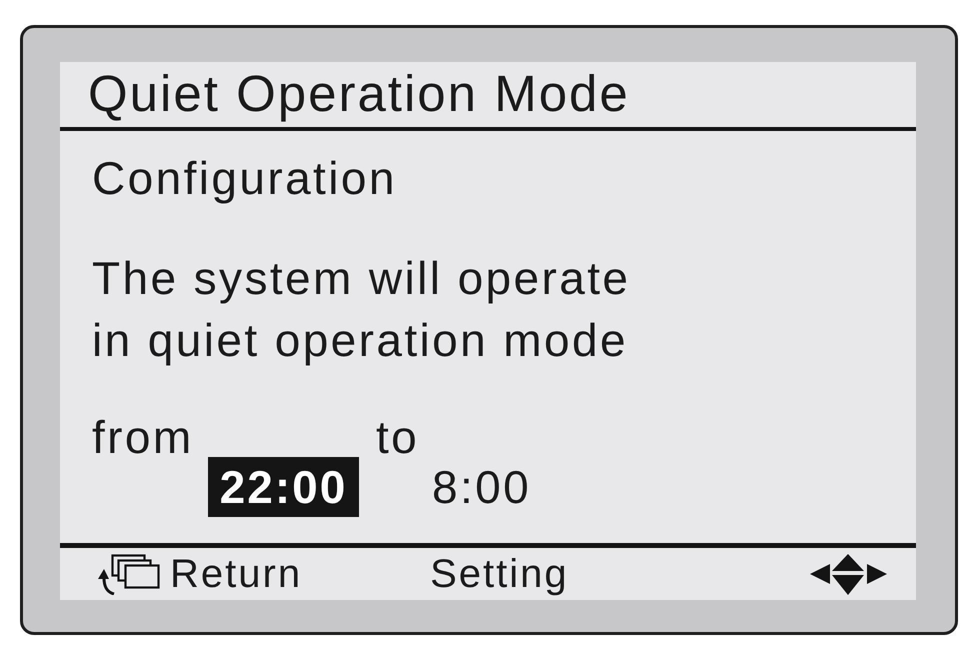 The height and width of the screenshot is (651, 980). I want to click on message-text: The system will operate in quiet operation mode, so click(362, 309).